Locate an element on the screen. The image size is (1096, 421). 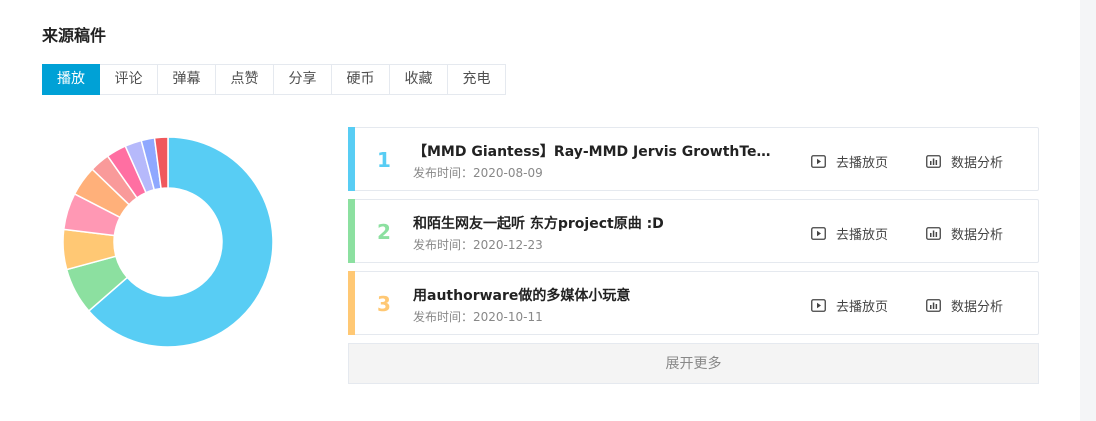
tab-comment: 评论 is located at coordinates (129, 79).